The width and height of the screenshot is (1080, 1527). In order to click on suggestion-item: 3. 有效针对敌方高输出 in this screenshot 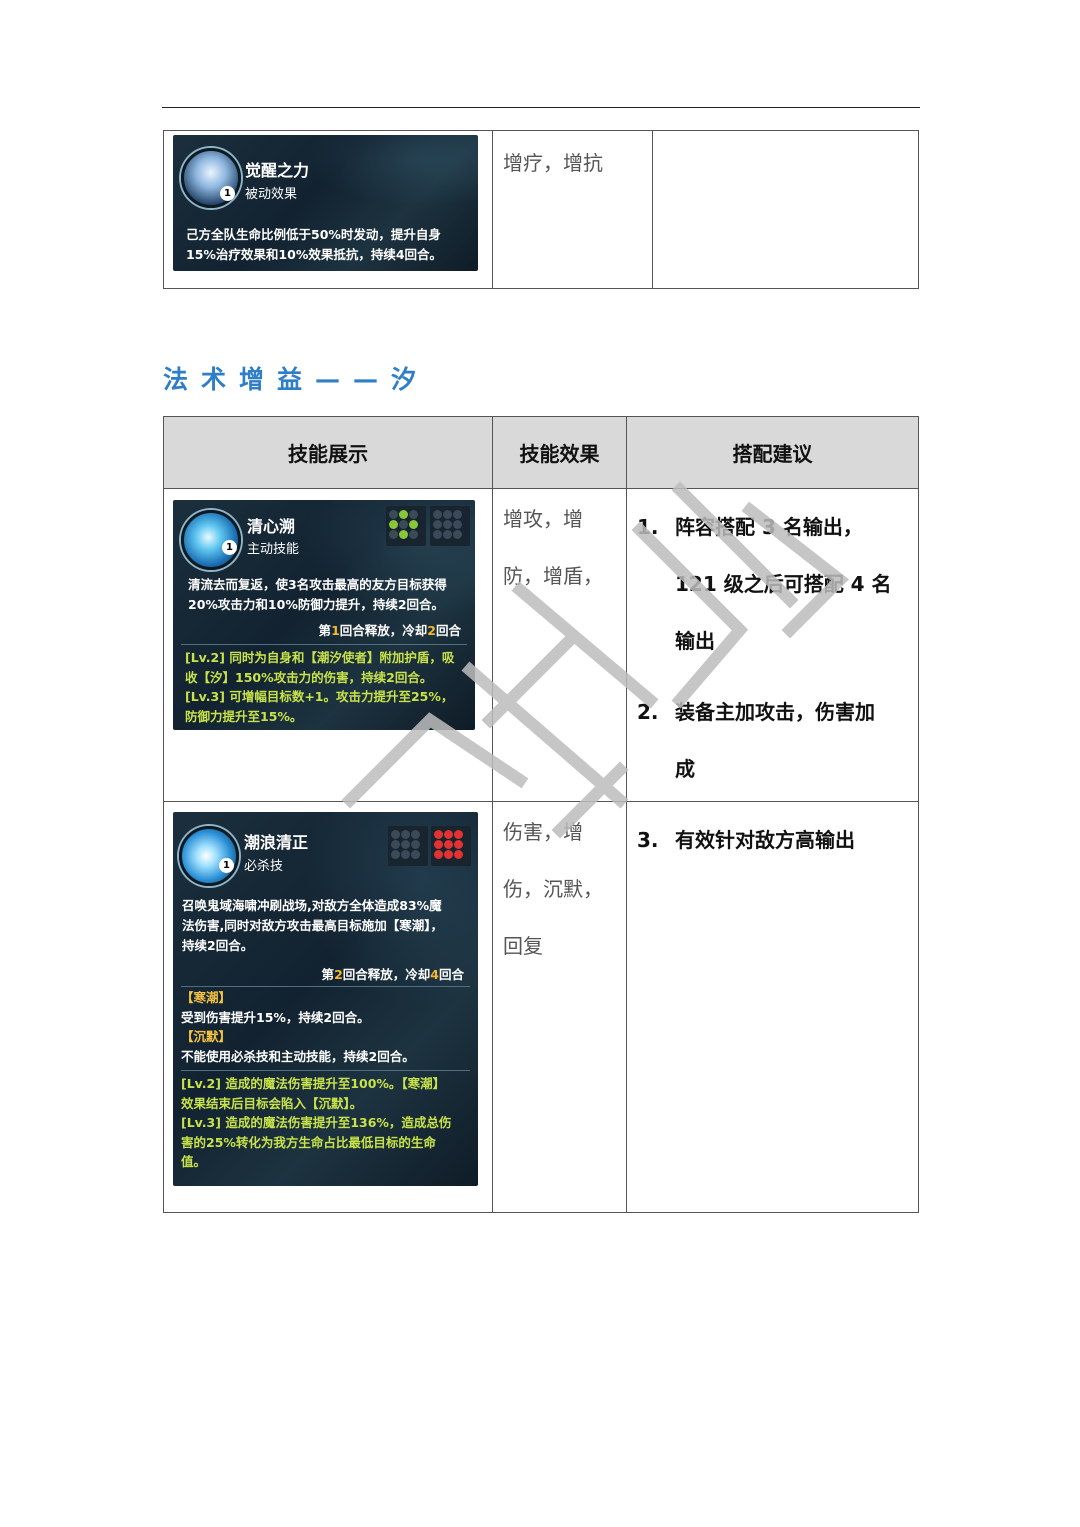, I will do `click(746, 840)`.